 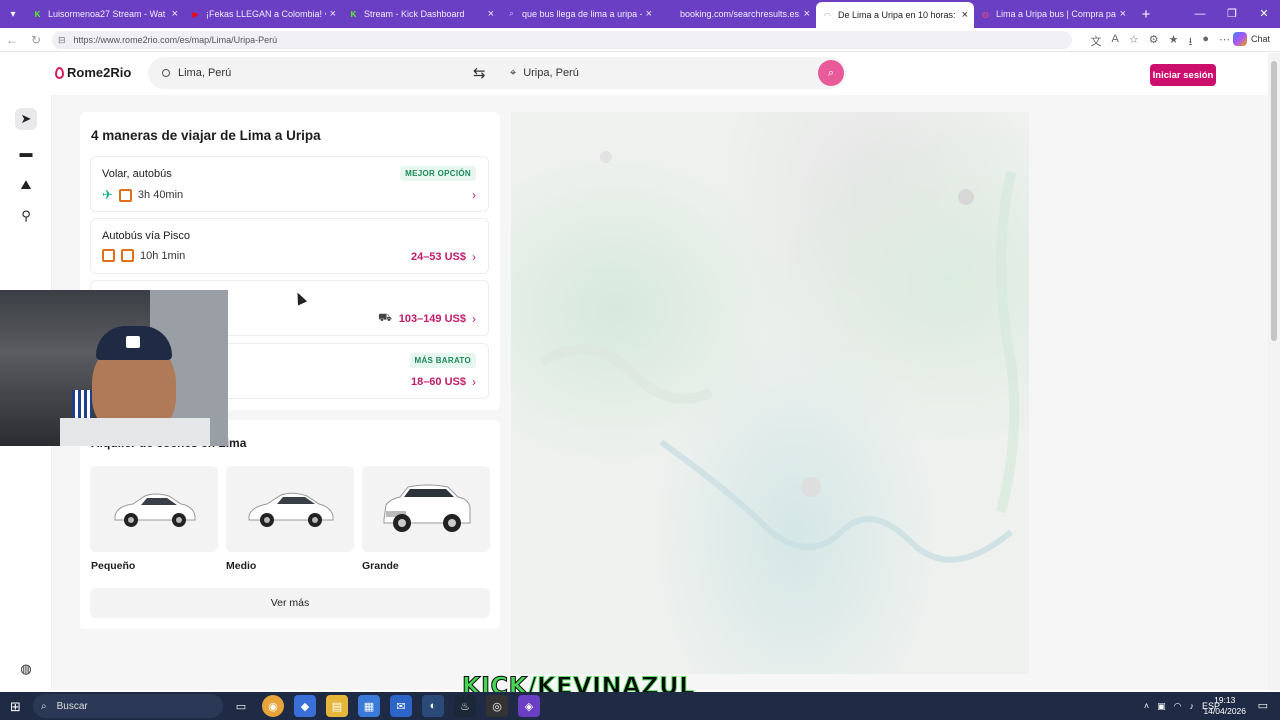 I want to click on car-large-label: Grande, so click(x=380, y=566).